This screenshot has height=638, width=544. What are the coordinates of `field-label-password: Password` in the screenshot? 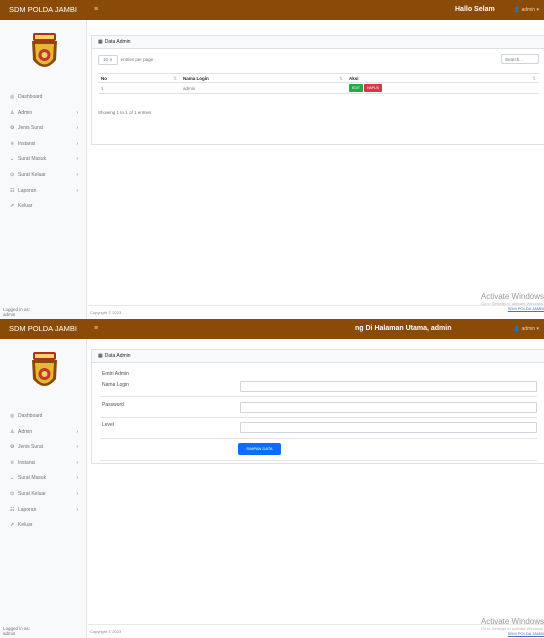 It's located at (113, 405).